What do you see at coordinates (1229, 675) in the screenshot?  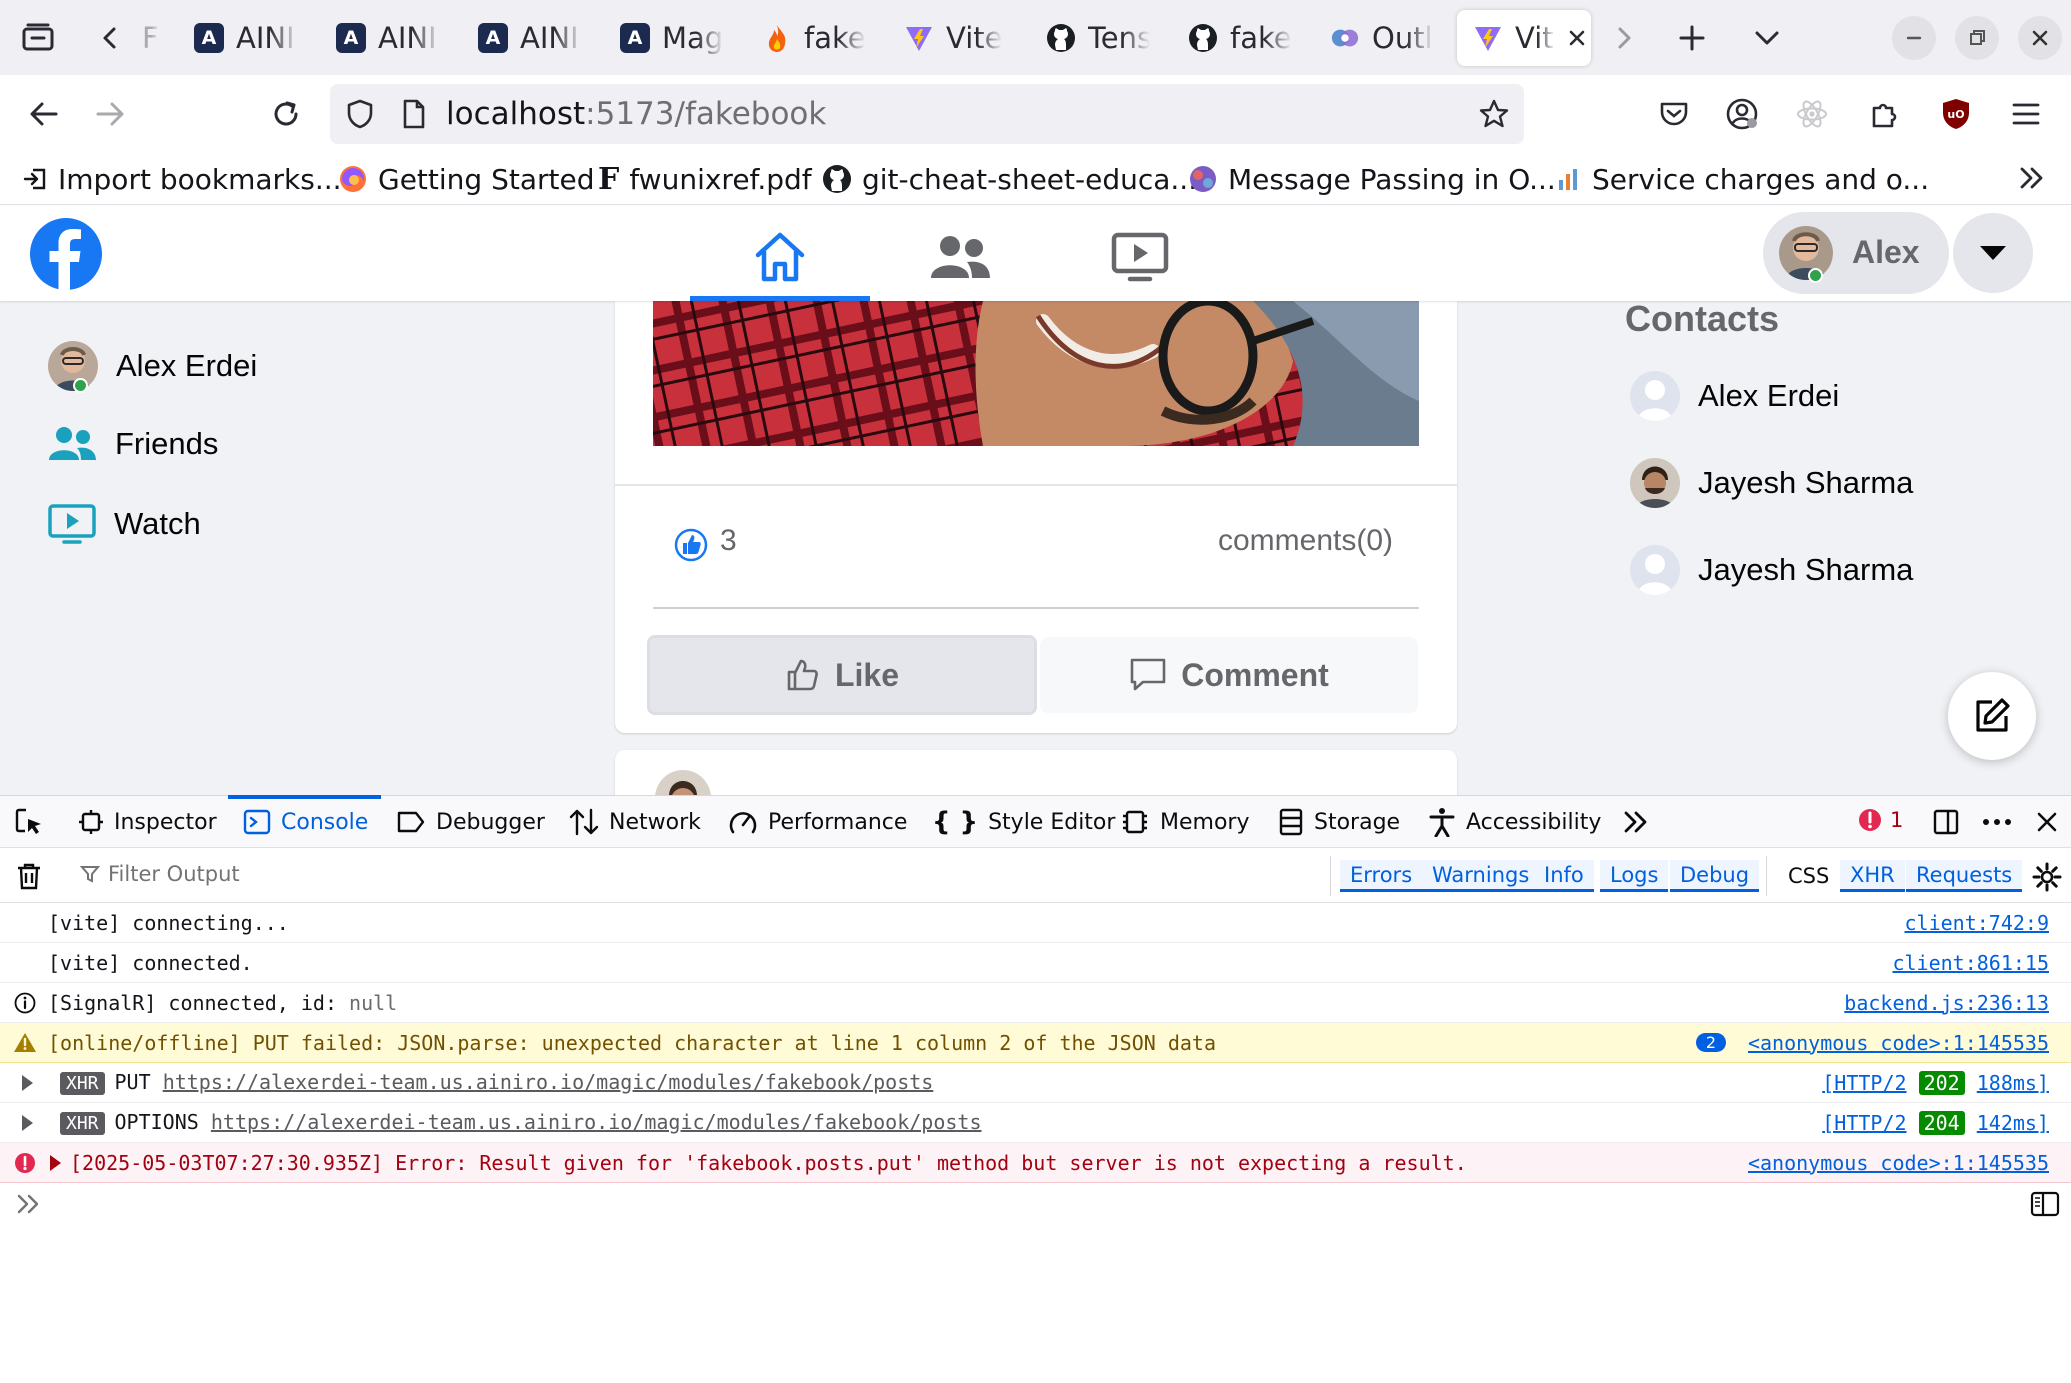 I see `comment-button: Comment` at bounding box center [1229, 675].